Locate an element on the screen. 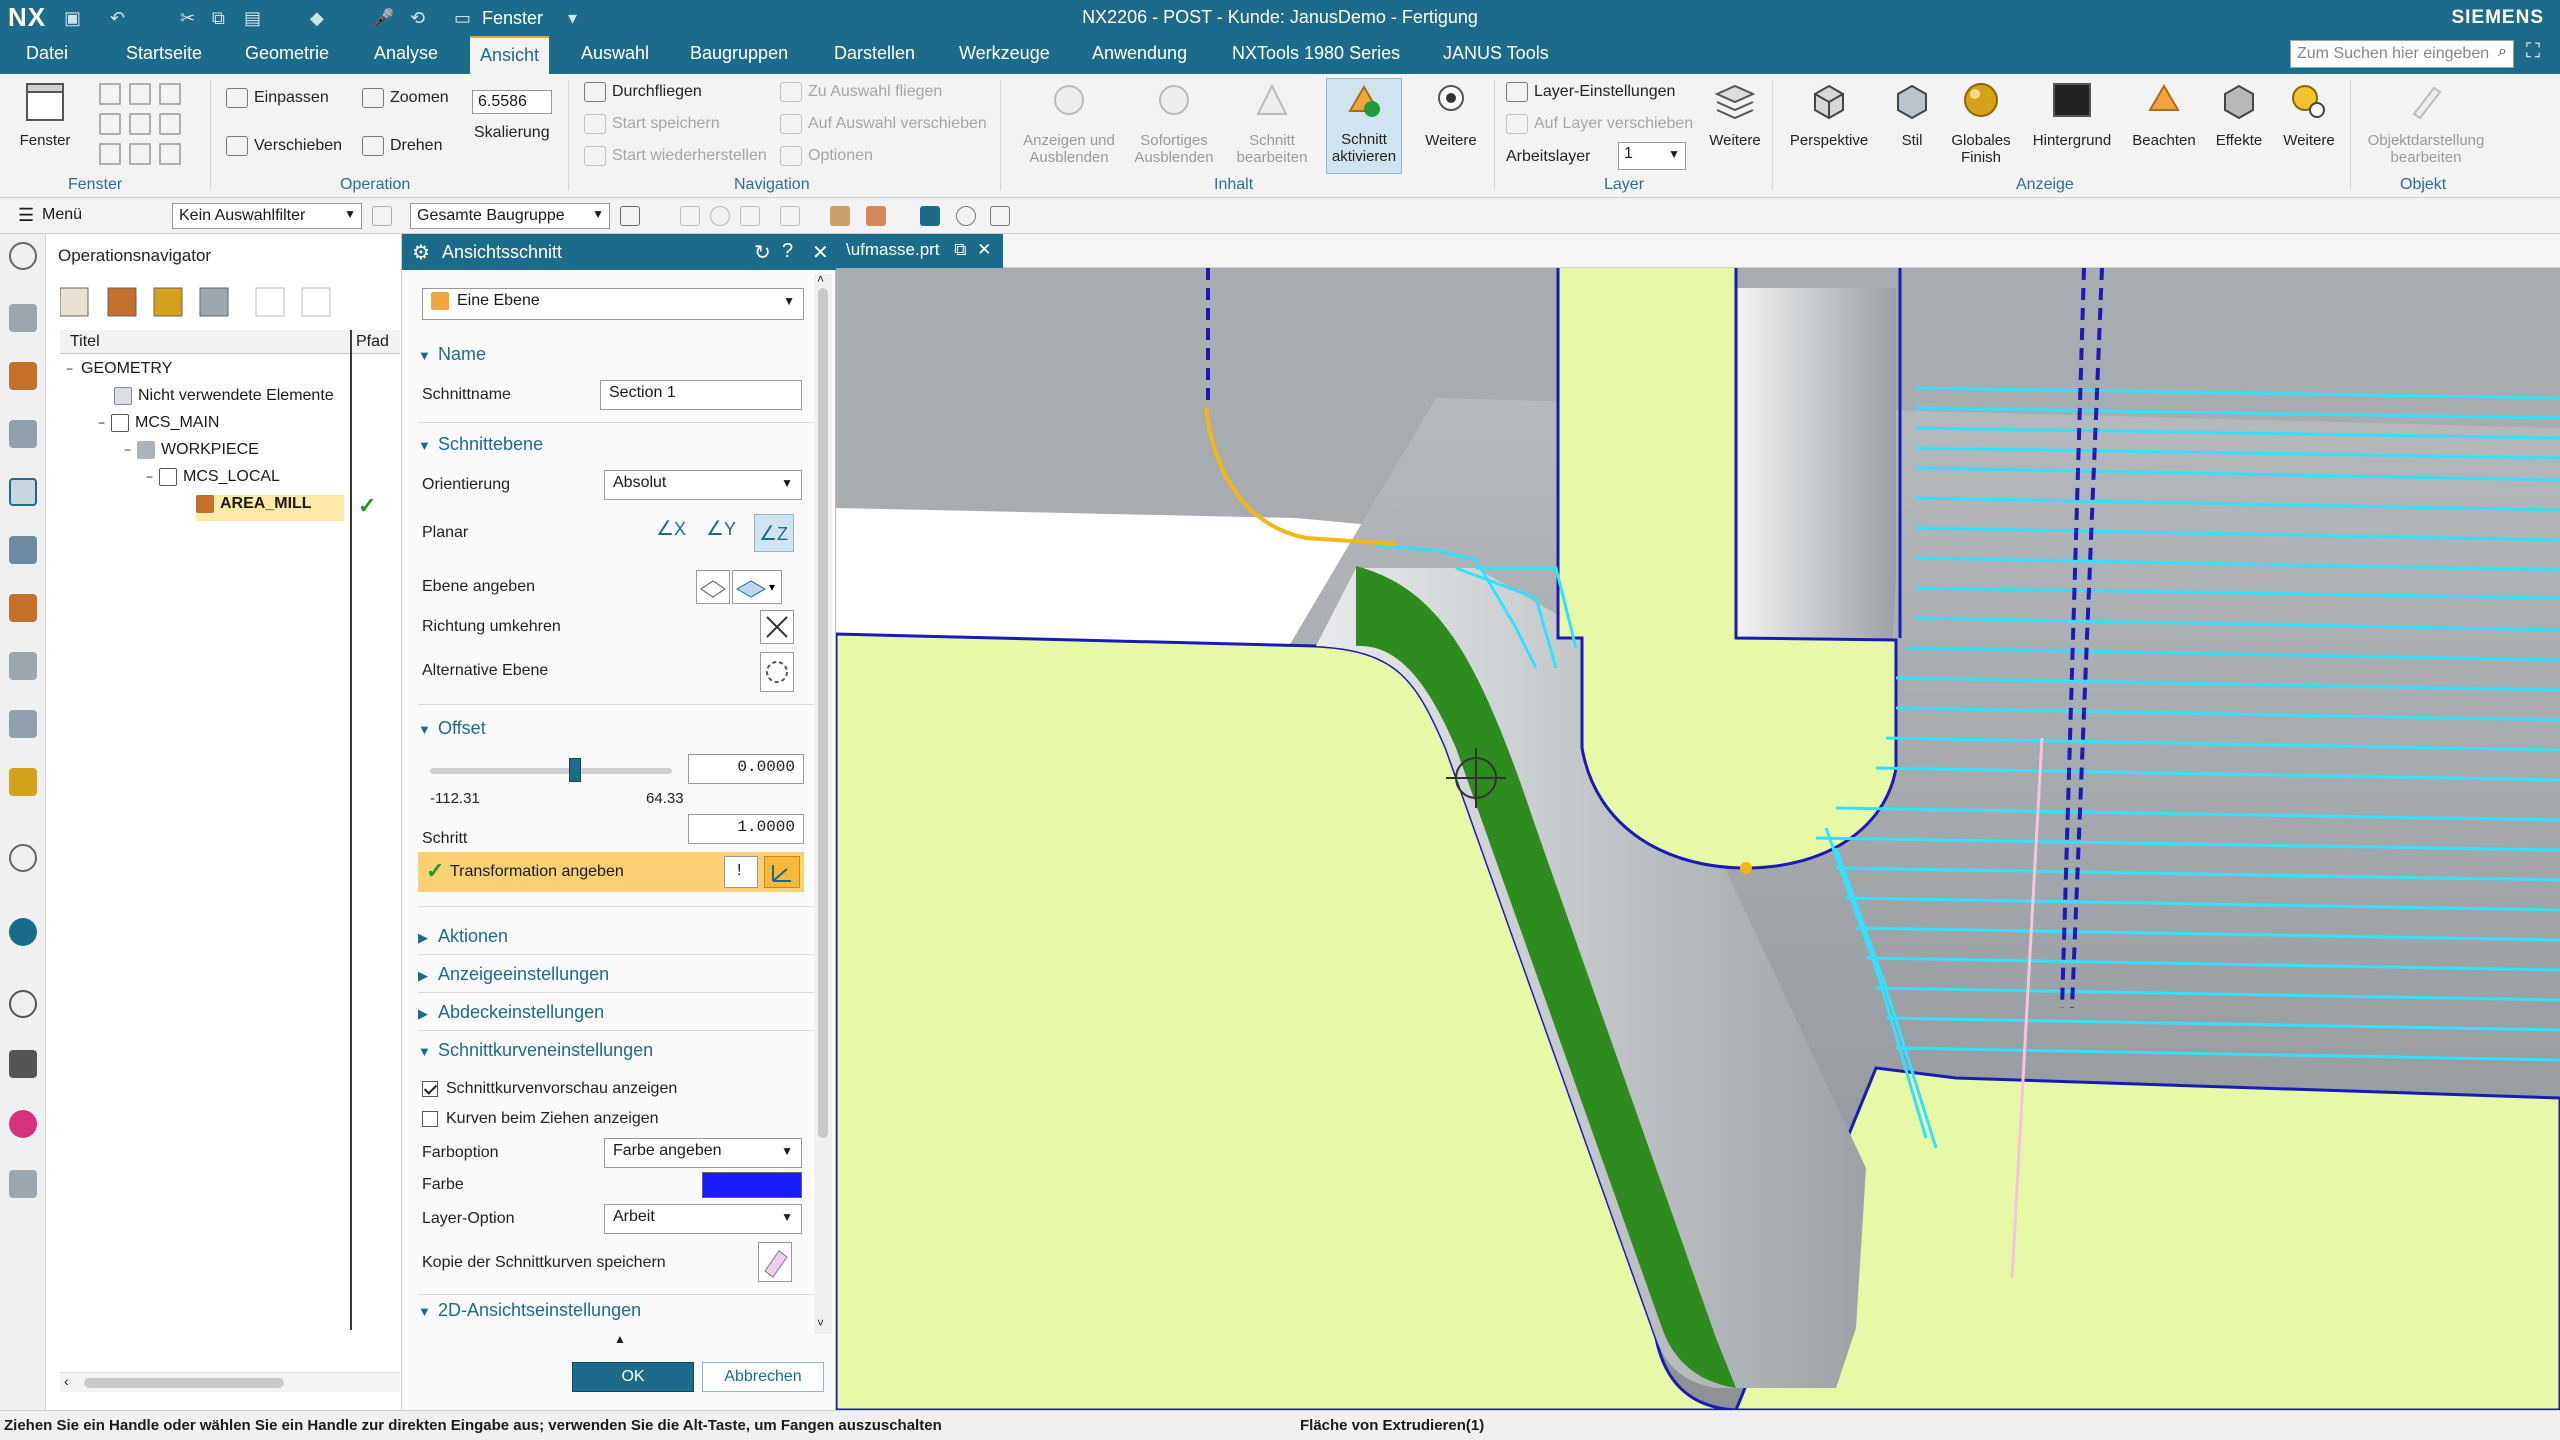 This screenshot has height=1440, width=2560. feature-navigator-icon is located at coordinates (23, 608).